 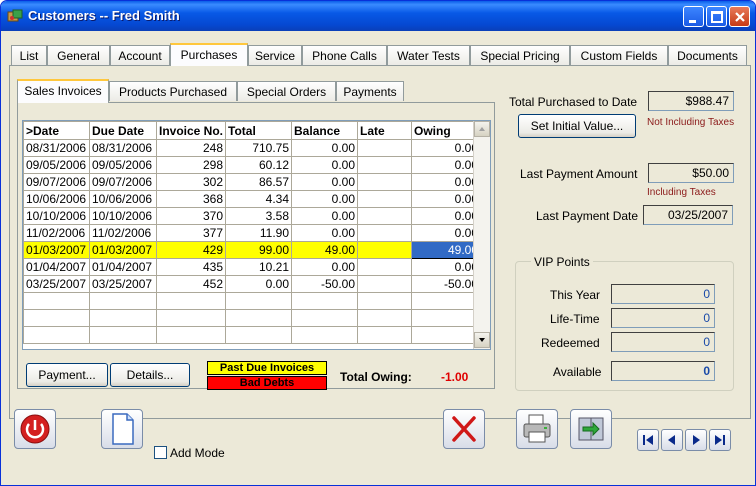 What do you see at coordinates (385, 130) in the screenshot?
I see `column-header-late: Late` at bounding box center [385, 130].